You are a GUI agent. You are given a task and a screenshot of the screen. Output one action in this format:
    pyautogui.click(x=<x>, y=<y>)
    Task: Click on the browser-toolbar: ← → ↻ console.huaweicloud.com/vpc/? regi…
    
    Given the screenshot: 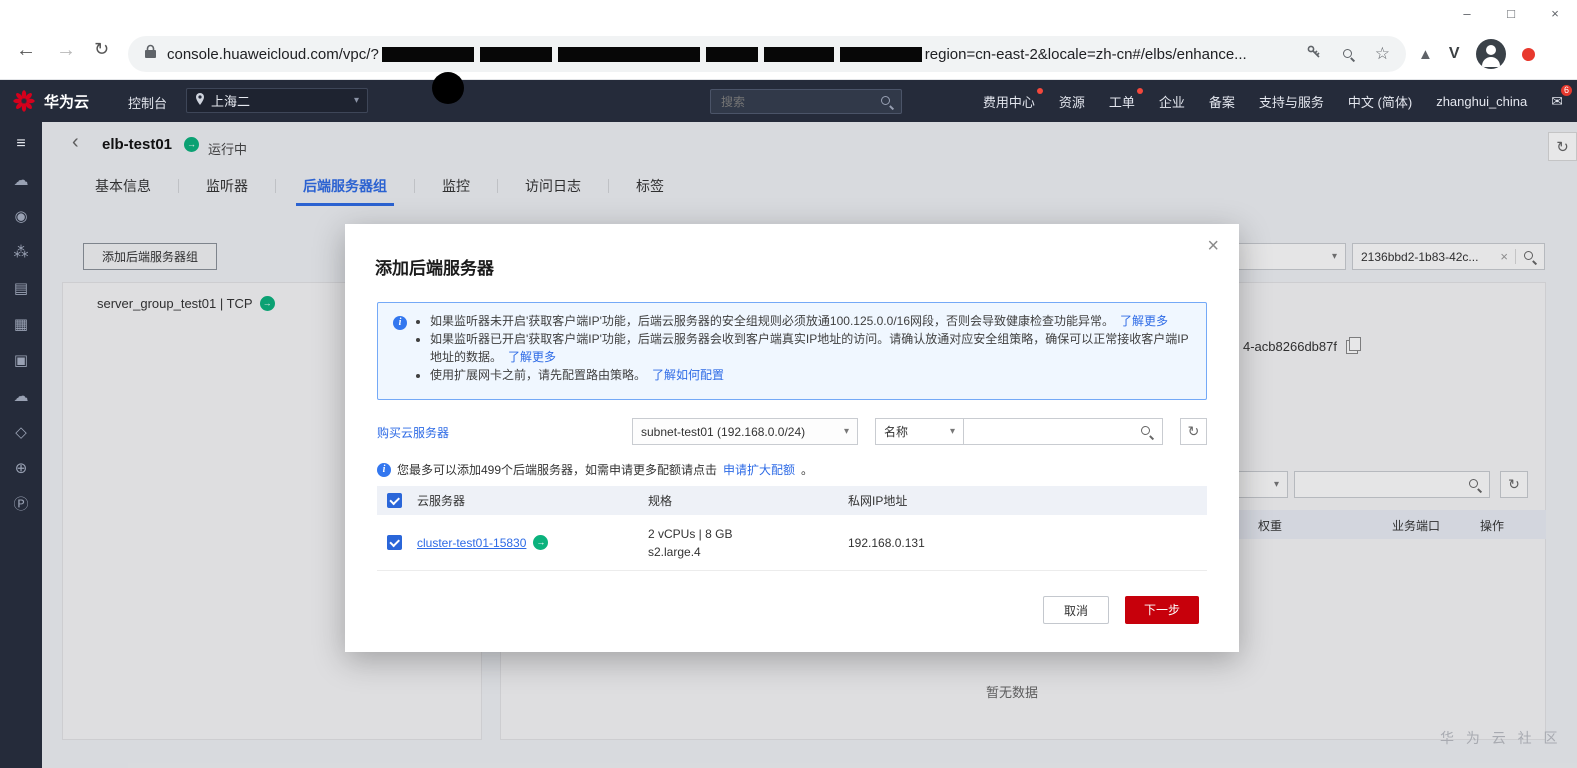 What is the action you would take?
    pyautogui.click(x=788, y=66)
    